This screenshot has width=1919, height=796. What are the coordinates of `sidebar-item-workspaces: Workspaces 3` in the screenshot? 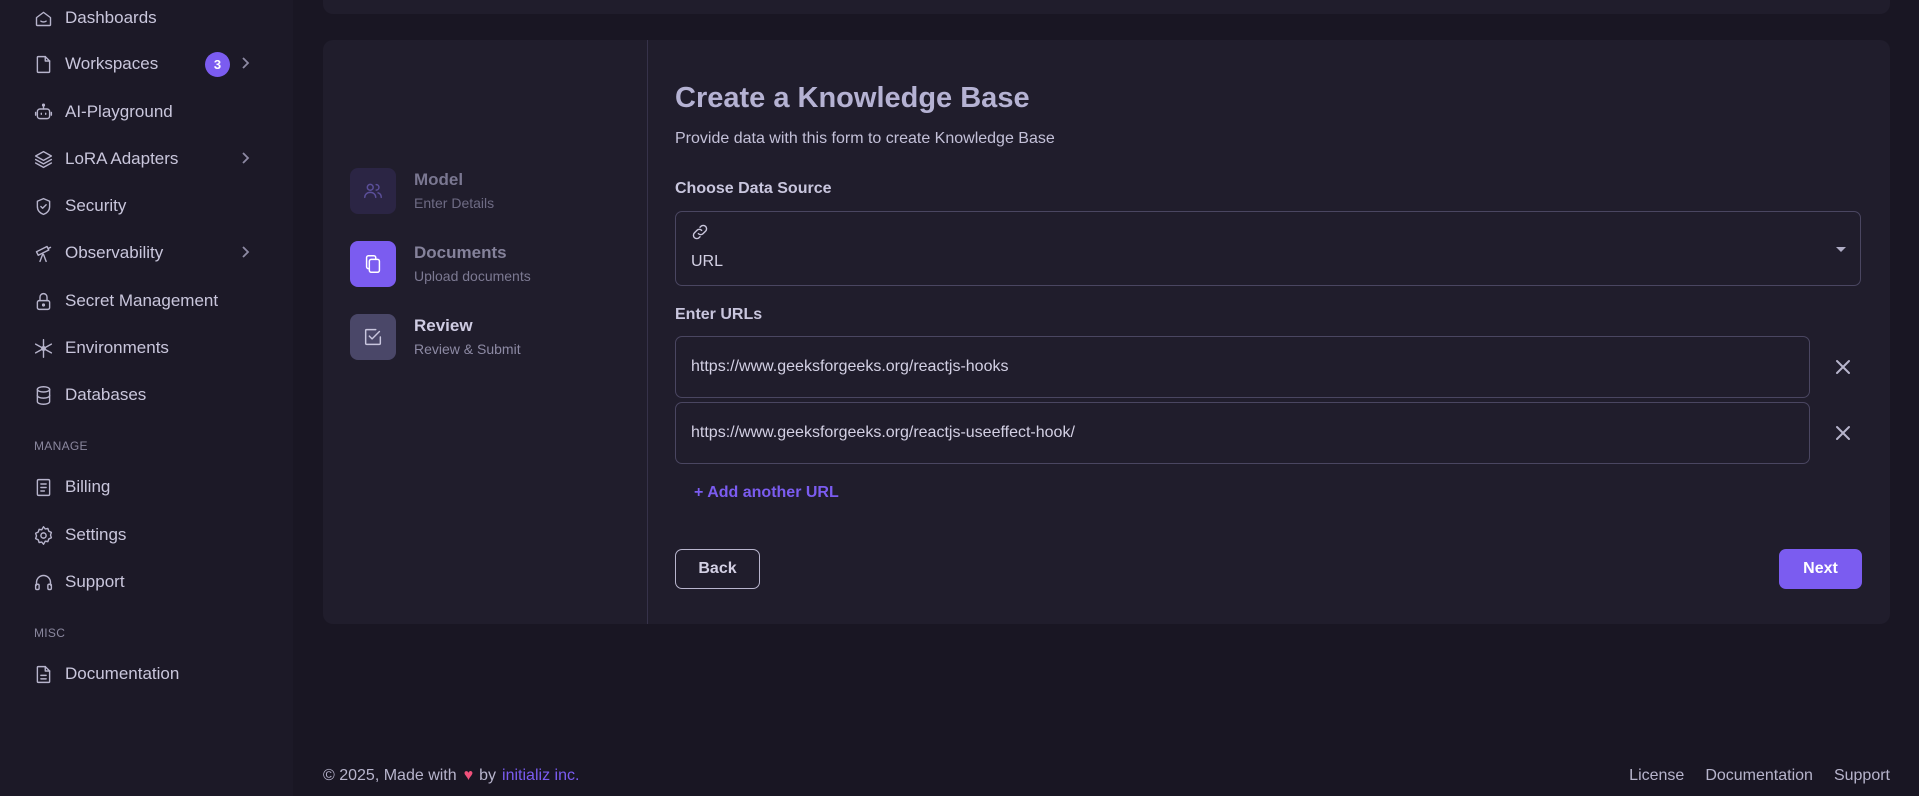 It's located at (147, 64).